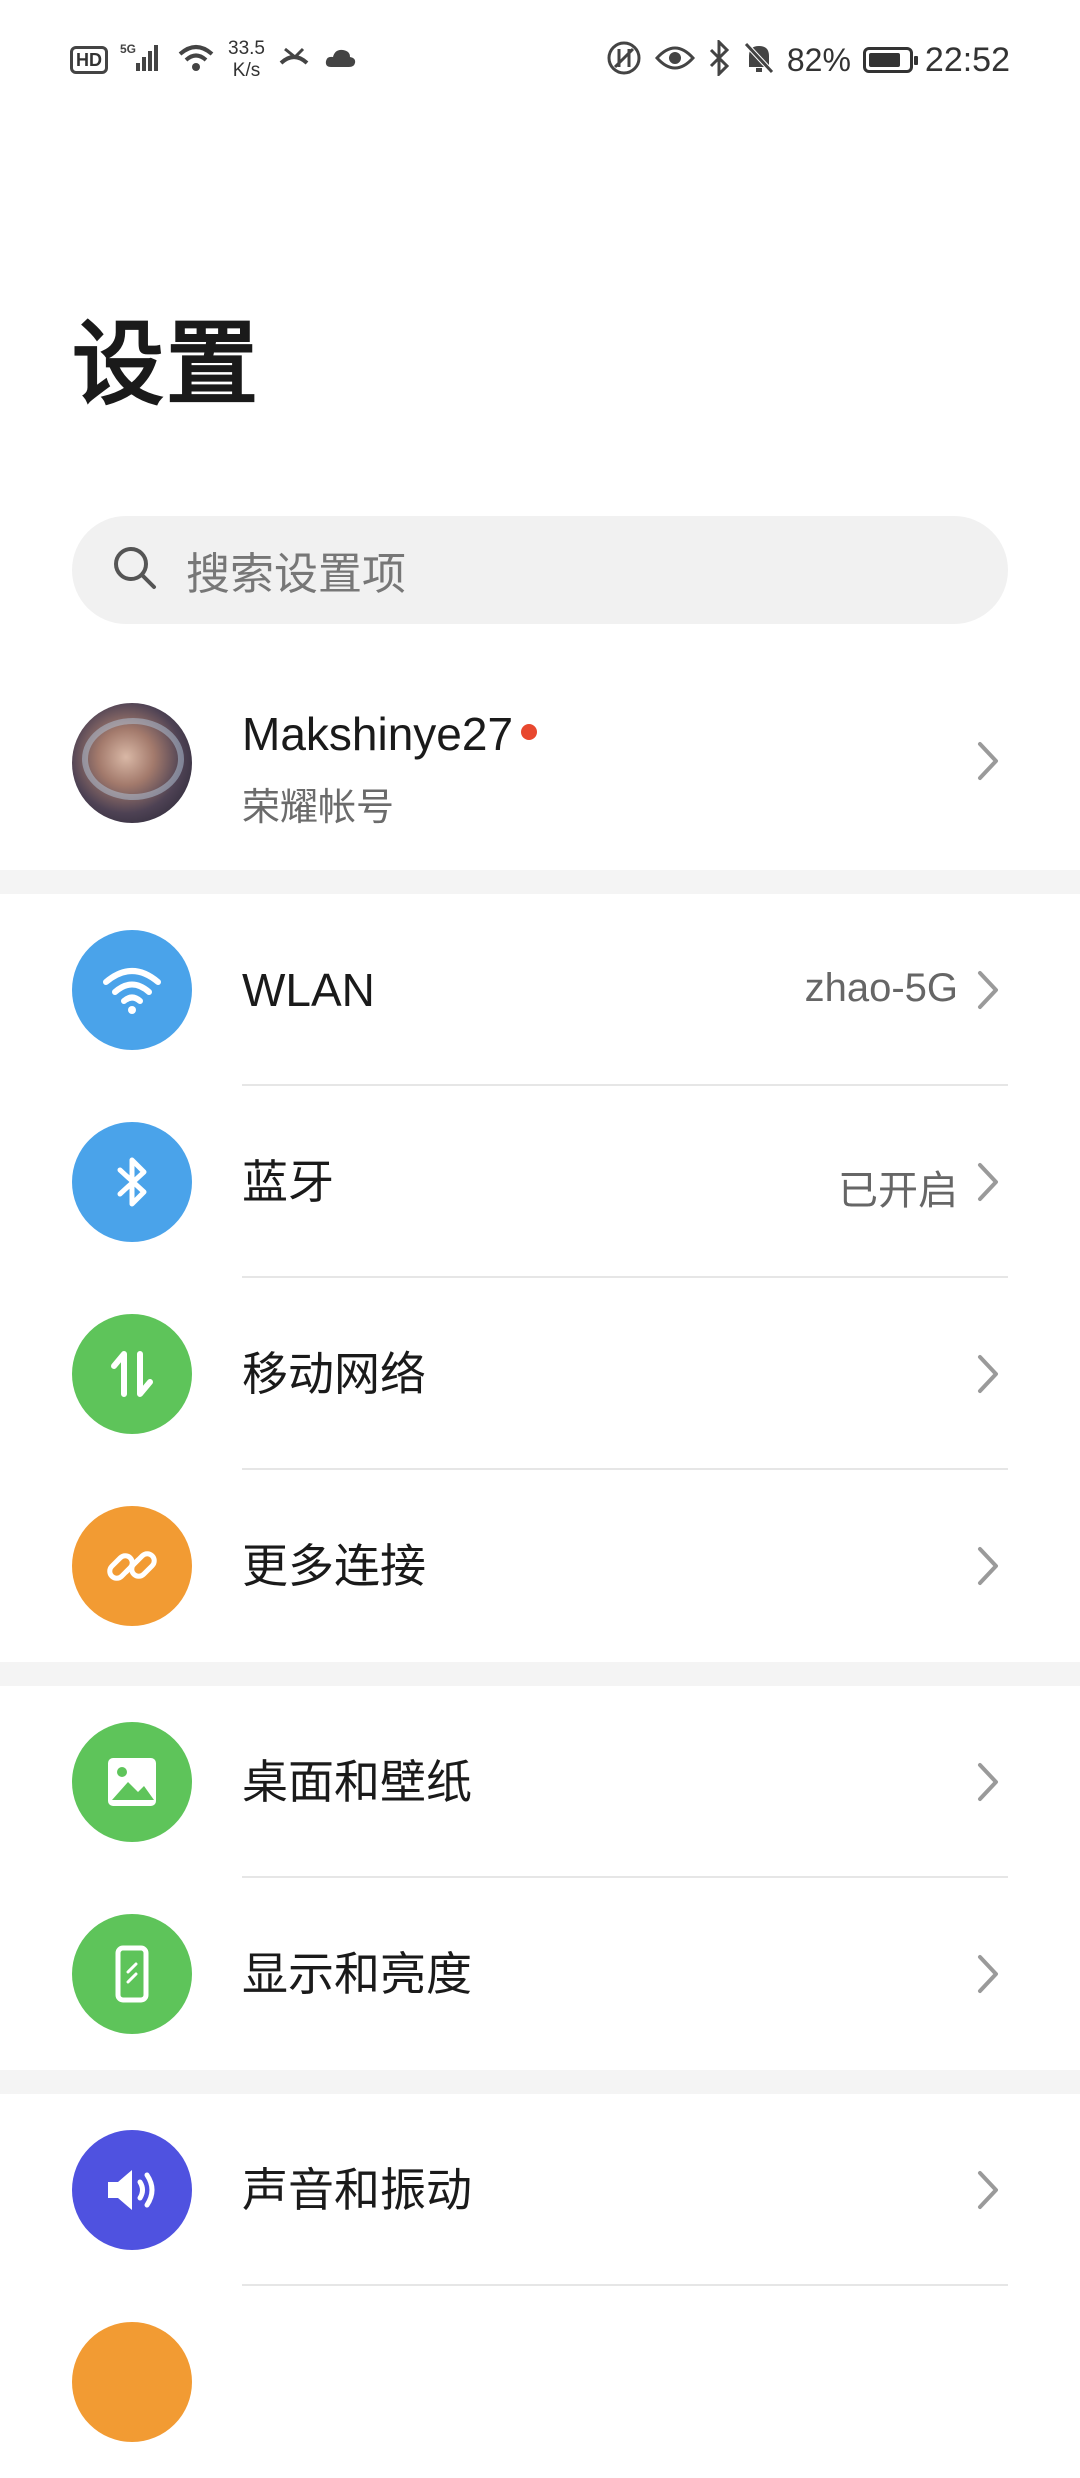 The image size is (1080, 2478). I want to click on settings-item-value: 已开启, so click(898, 1191).